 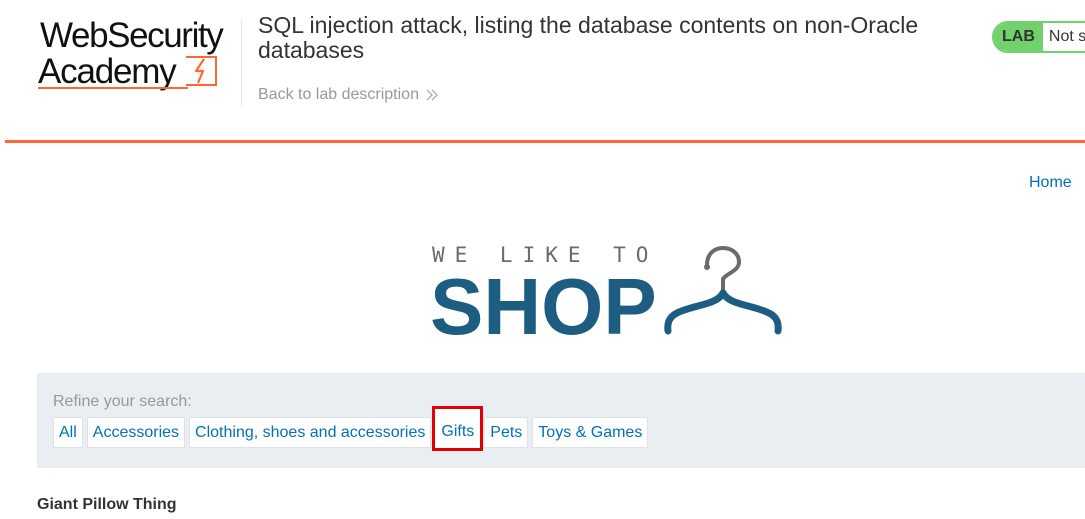 I want to click on shop-logo: WE LIKE TO SHOP, so click(x=610, y=295).